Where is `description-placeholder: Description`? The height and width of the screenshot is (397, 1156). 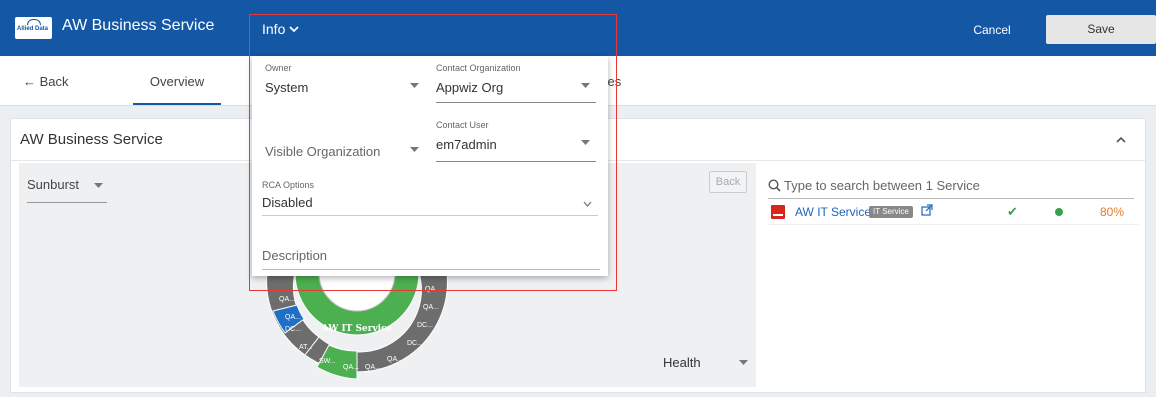
description-placeholder: Description is located at coordinates (295, 255).